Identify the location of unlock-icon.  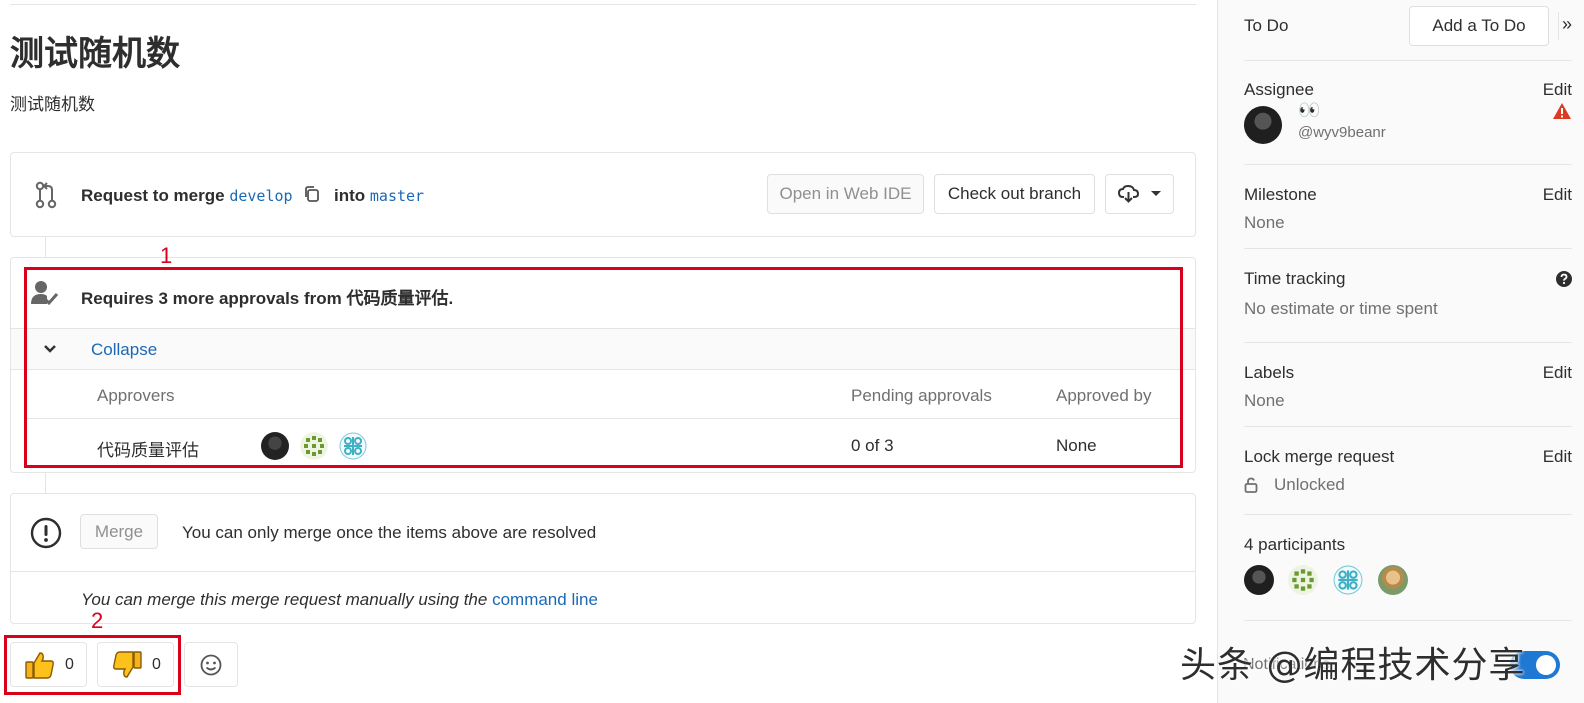
(1251, 485).